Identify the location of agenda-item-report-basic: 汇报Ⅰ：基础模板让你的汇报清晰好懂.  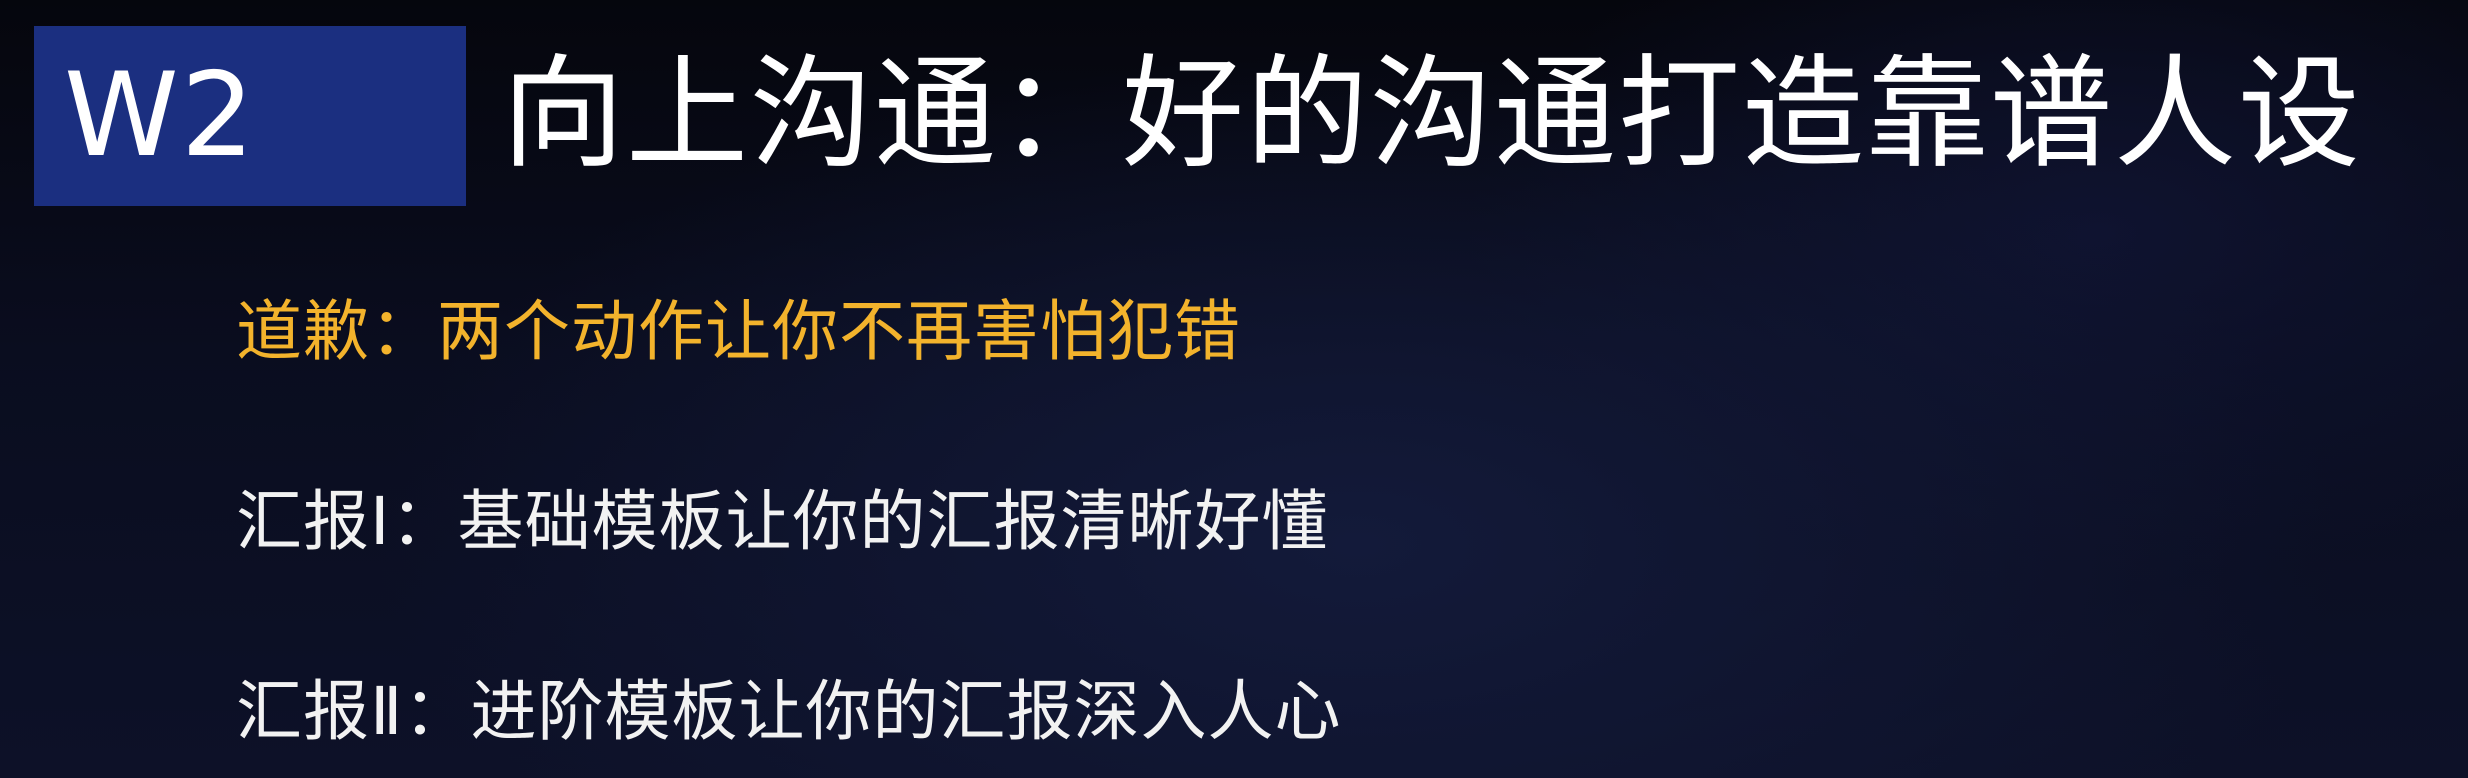
(782, 521).